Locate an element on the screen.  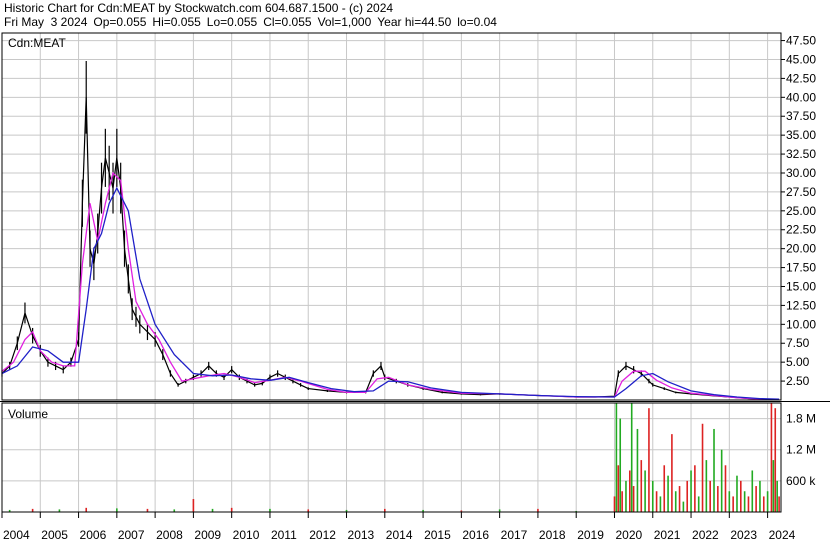
x-tick-label: 2018 is located at coordinates (552, 535).